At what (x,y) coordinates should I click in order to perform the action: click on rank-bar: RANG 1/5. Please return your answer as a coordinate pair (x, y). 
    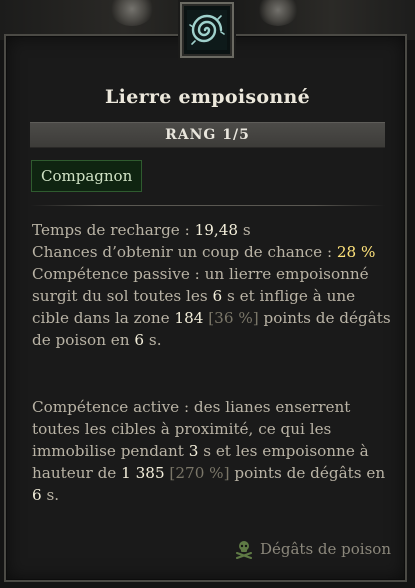
    Looking at the image, I should click on (207, 135).